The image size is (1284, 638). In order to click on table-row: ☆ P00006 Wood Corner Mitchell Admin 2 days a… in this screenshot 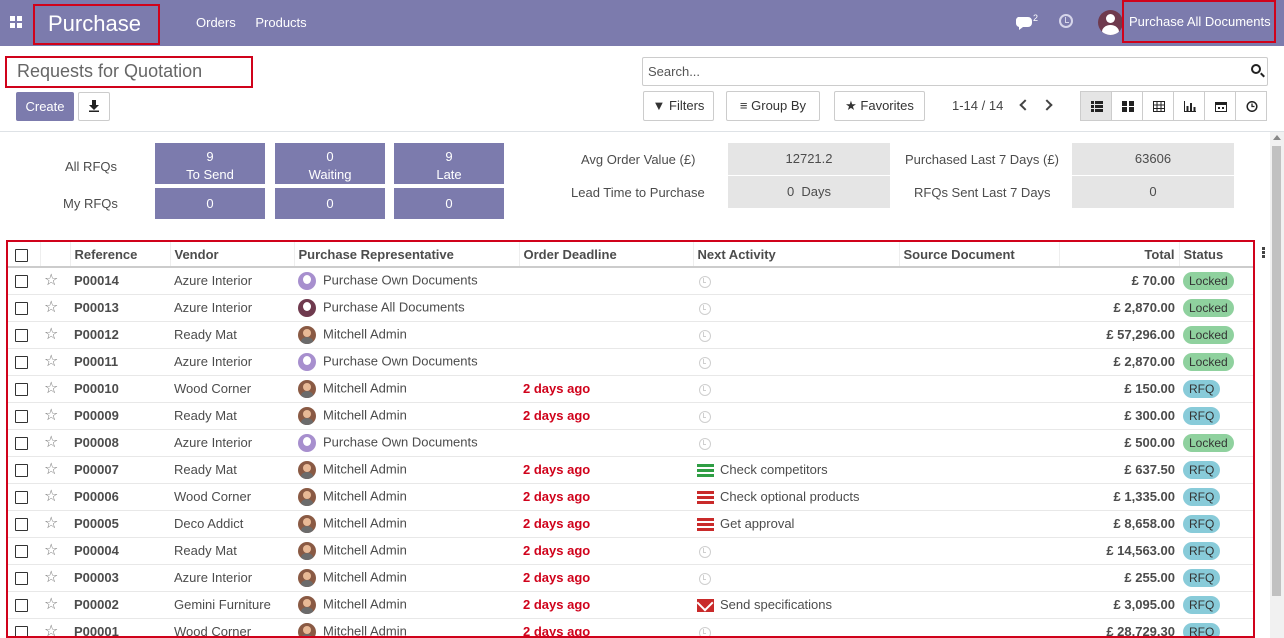, I will do `click(630, 496)`.